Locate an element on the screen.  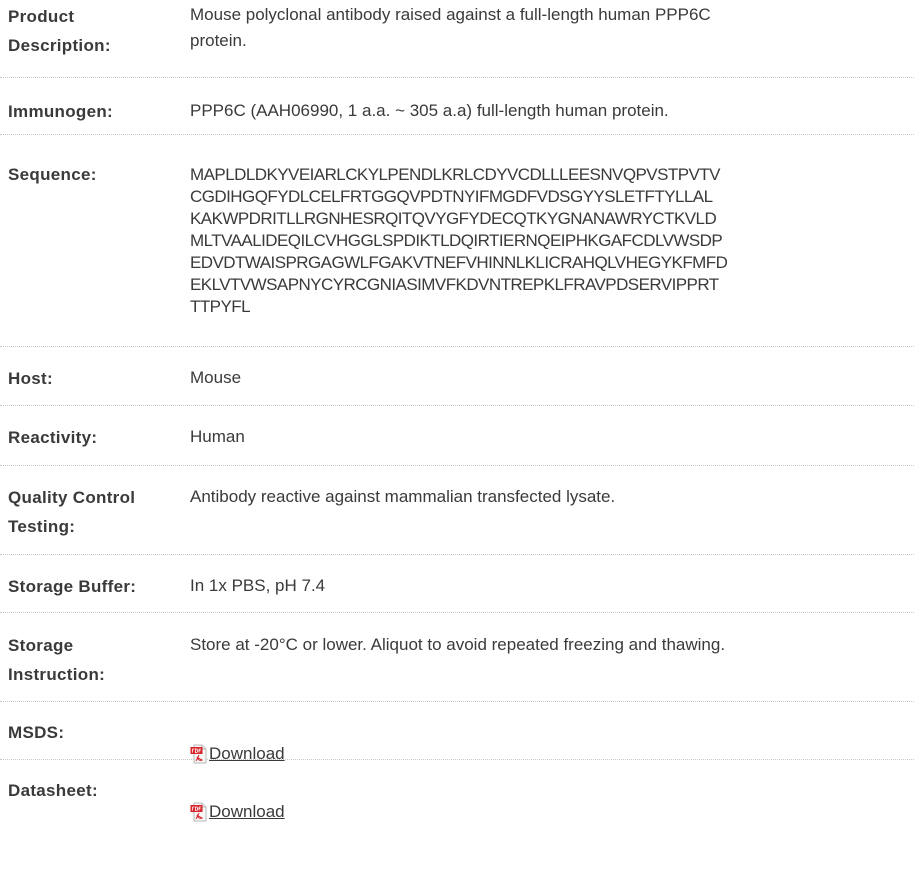
datasheet-download-link: Download is located at coordinates (237, 812).